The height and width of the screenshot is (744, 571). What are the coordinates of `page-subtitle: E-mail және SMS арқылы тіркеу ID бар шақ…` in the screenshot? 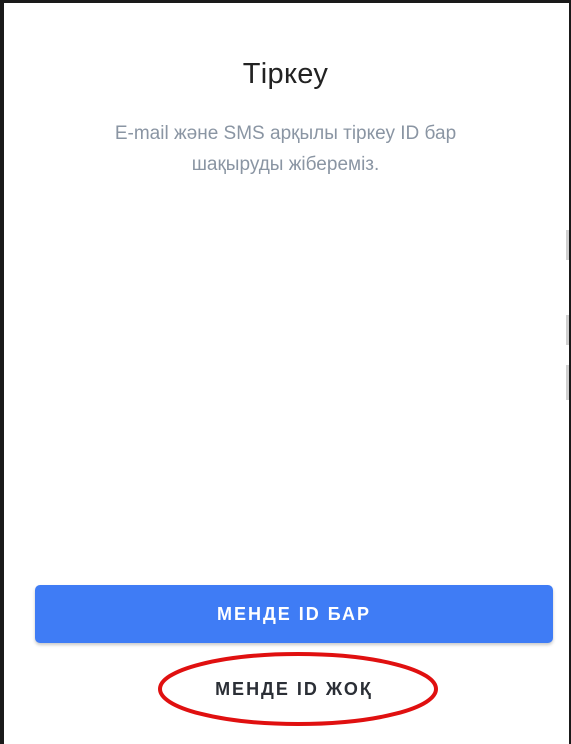 It's located at (285, 149).